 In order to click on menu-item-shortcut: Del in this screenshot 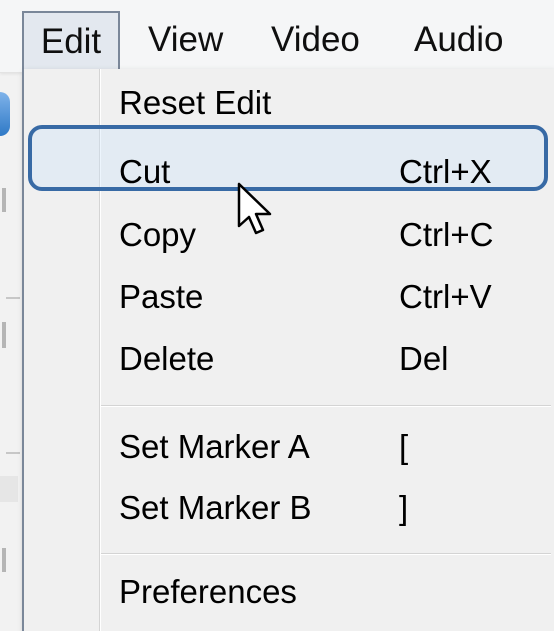, I will do `click(424, 358)`.